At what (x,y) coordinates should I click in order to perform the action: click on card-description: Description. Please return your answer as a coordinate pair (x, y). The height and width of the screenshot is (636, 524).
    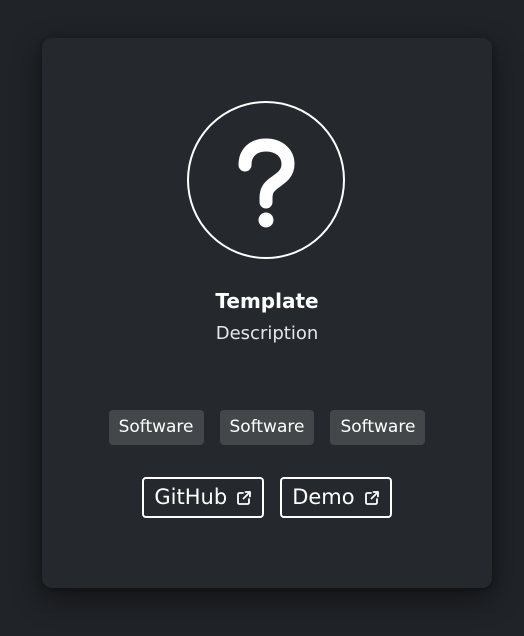
    Looking at the image, I should click on (267, 333).